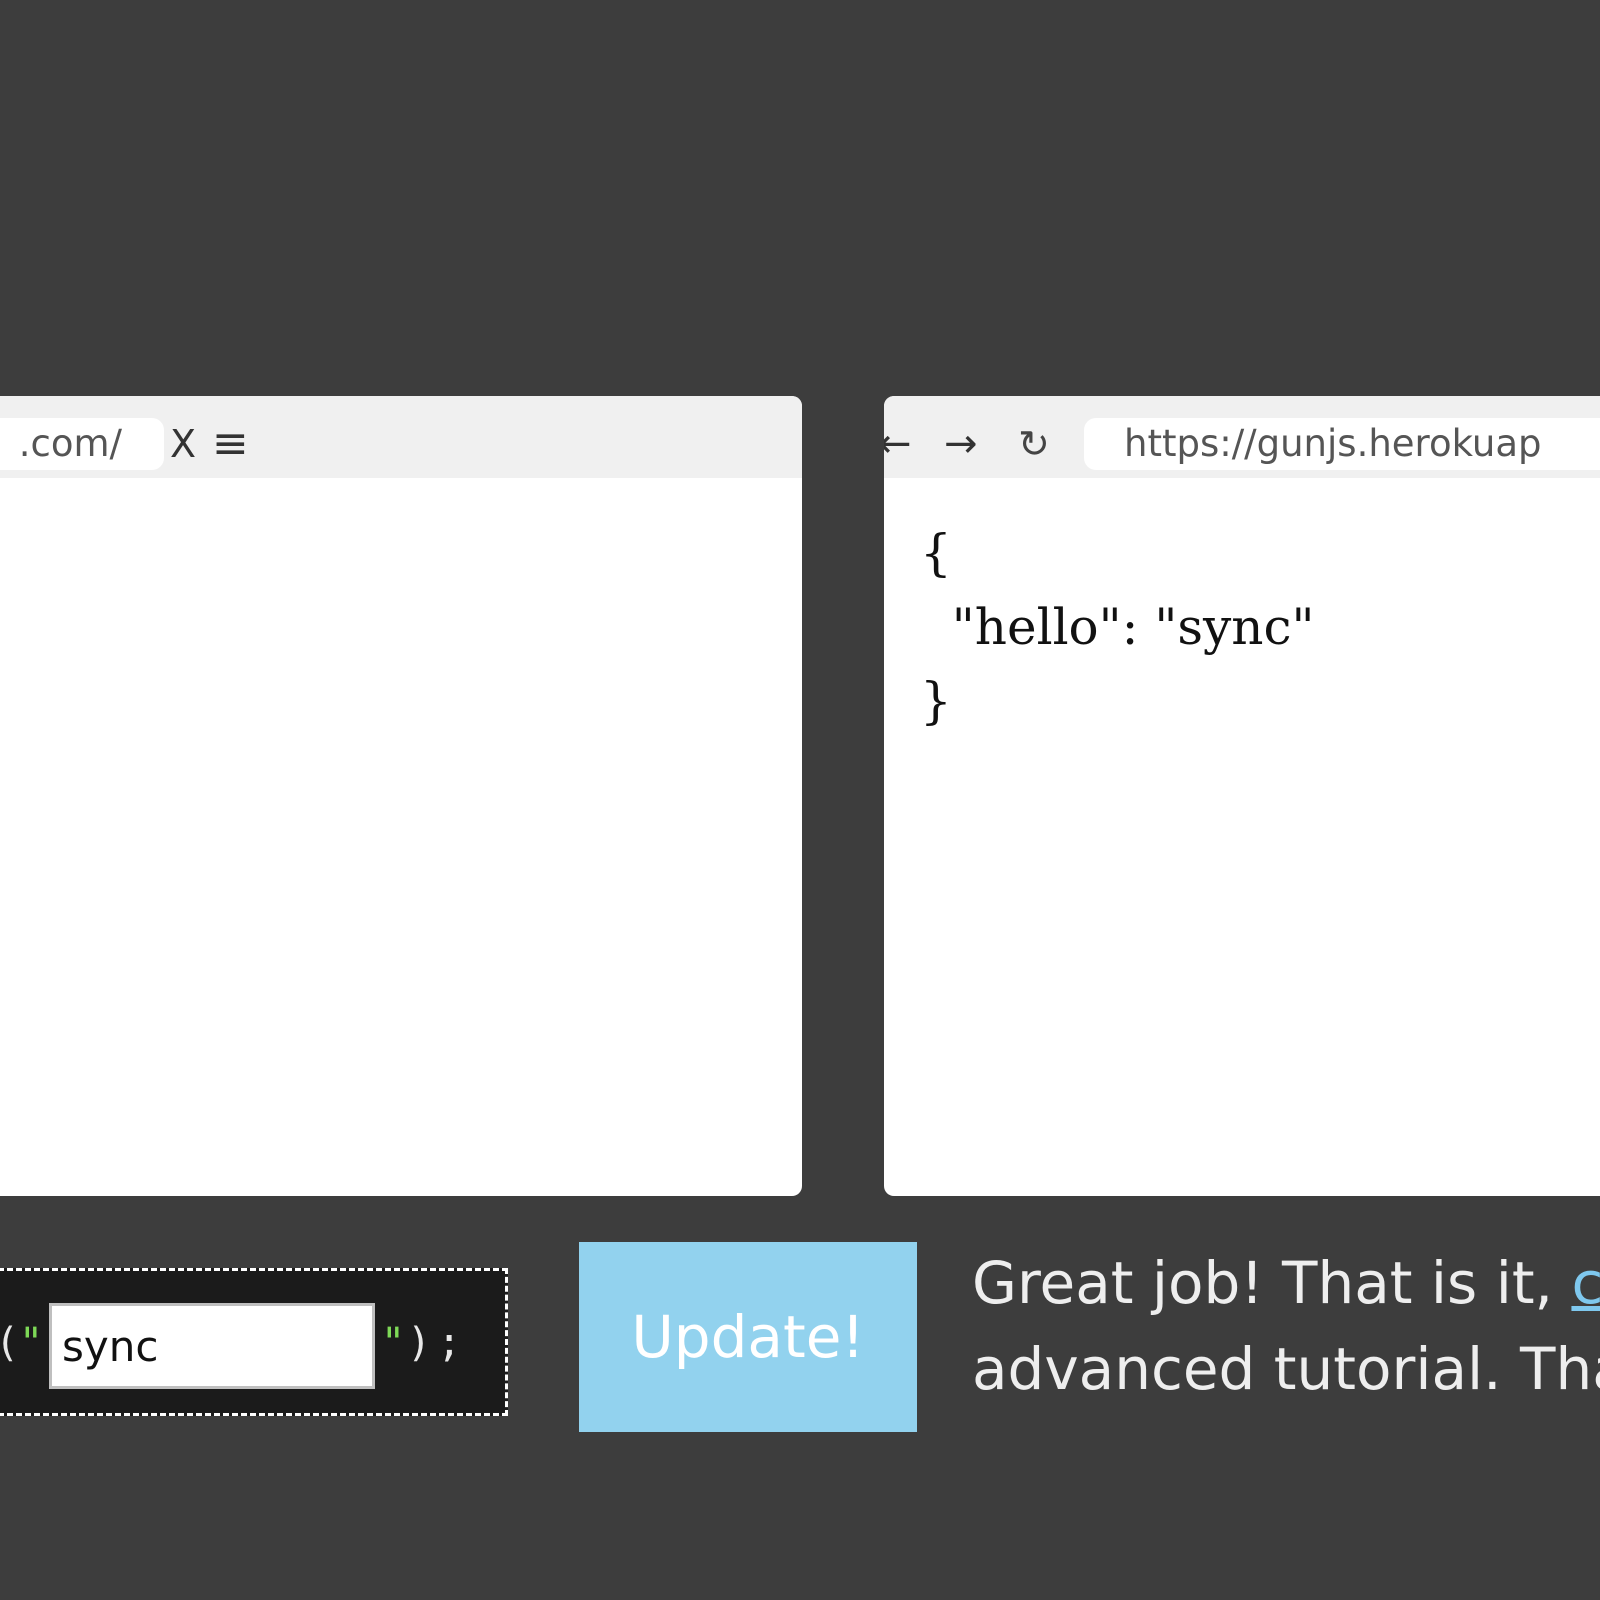 The height and width of the screenshot is (1600, 1600). What do you see at coordinates (437, 1343) in the screenshot?
I see `code-close-paren-semicolon: );` at bounding box center [437, 1343].